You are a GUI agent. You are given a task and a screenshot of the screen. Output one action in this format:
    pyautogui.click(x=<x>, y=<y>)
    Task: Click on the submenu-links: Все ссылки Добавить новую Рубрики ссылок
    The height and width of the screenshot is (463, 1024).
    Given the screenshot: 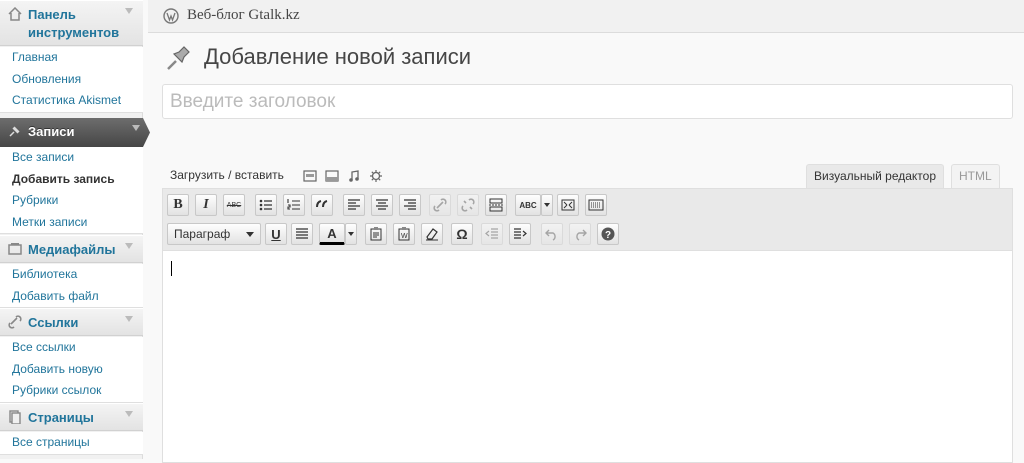 What is the action you would take?
    pyautogui.click(x=71, y=370)
    